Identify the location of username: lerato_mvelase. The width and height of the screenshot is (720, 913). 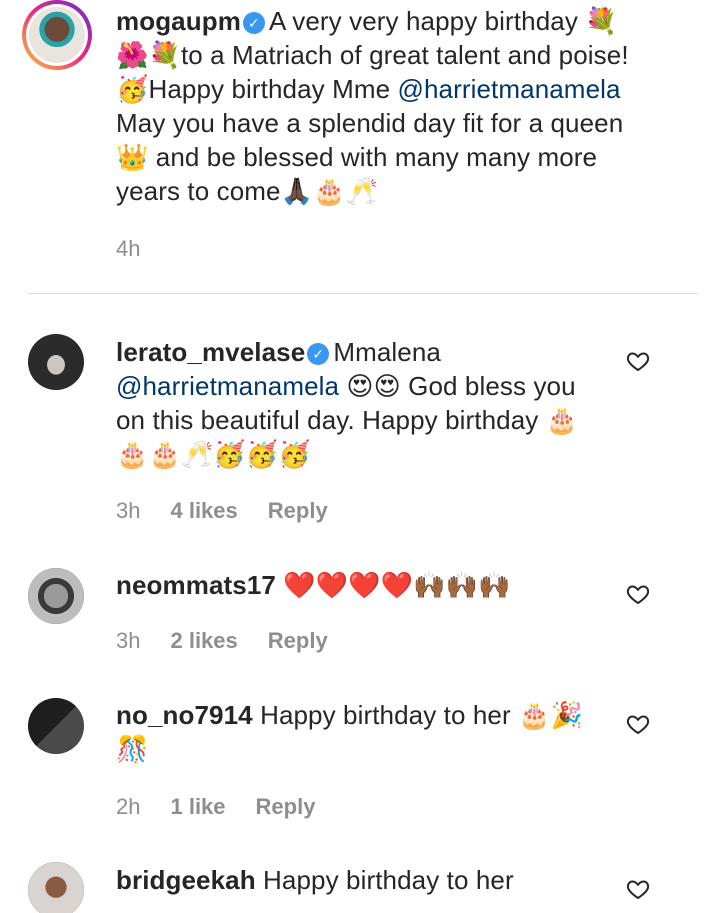
(210, 352).